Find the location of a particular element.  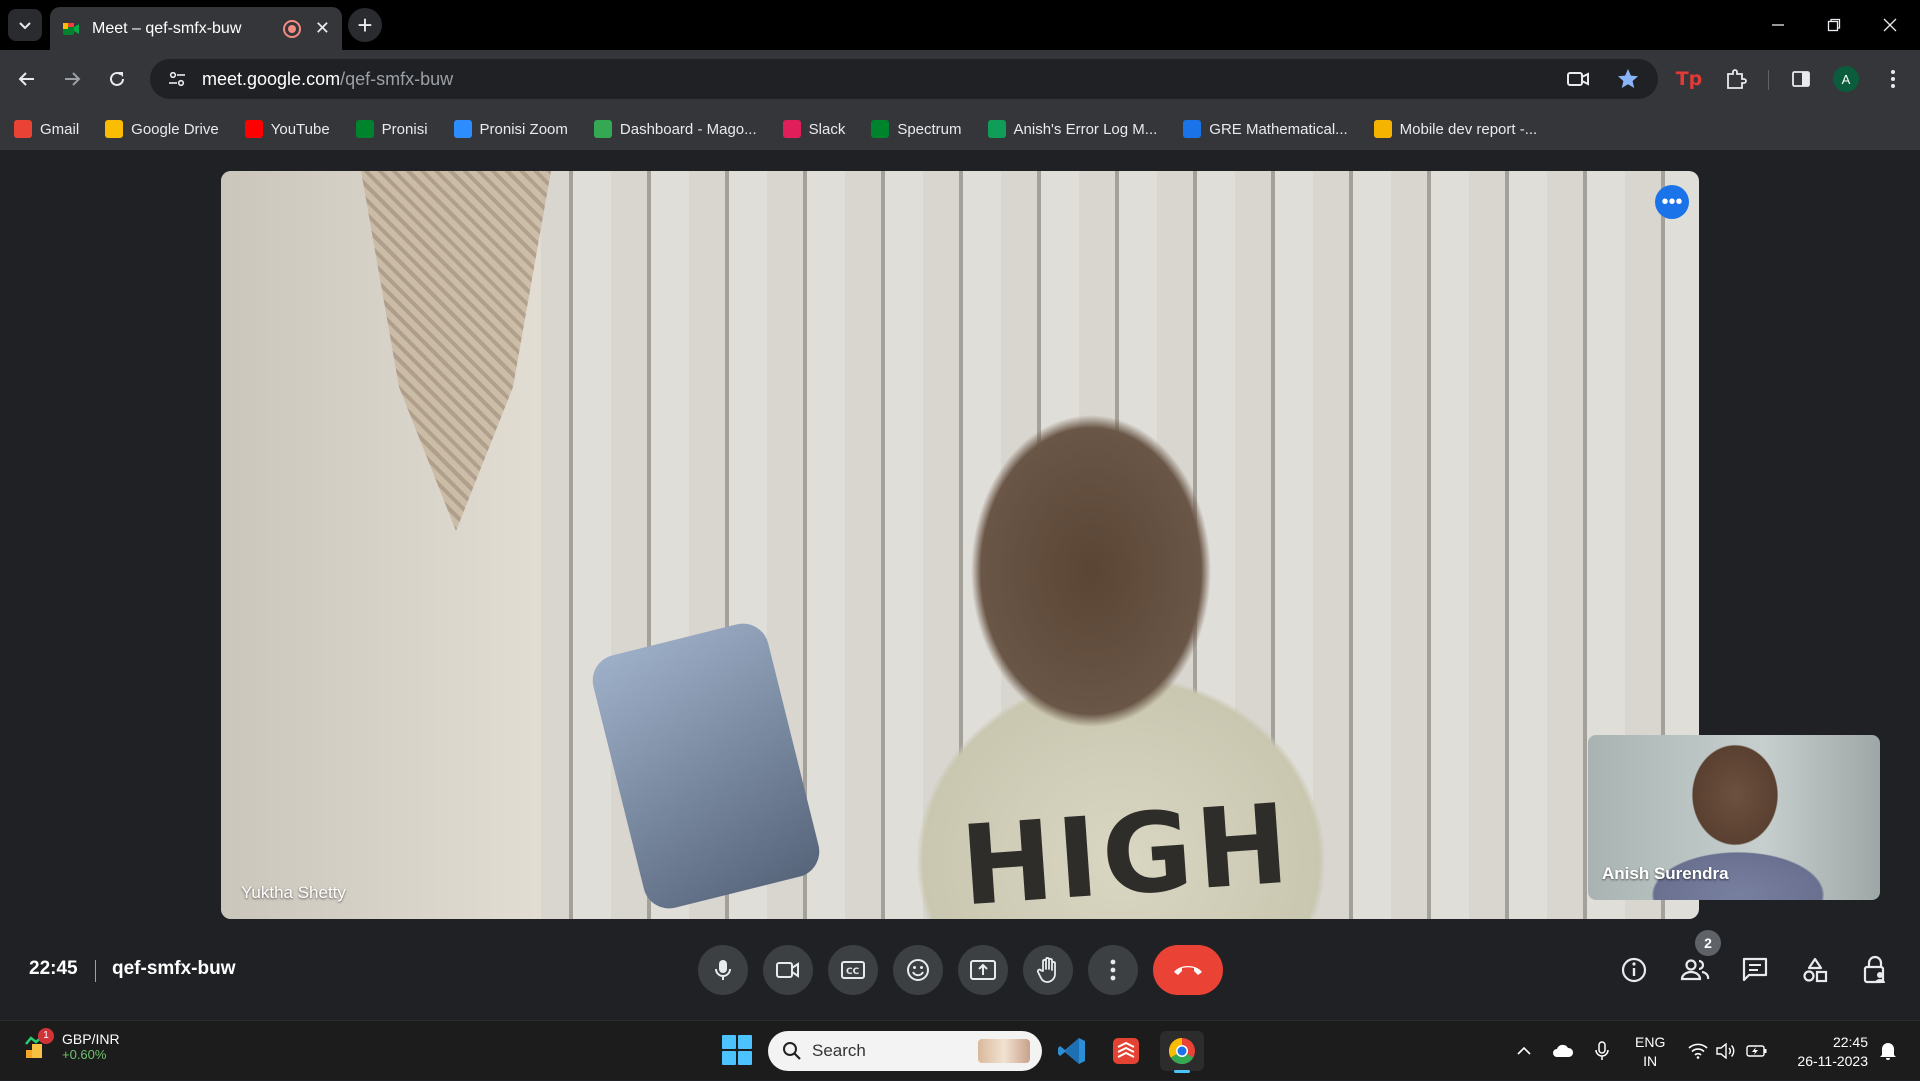

raise-hand-button is located at coordinates (1048, 970).